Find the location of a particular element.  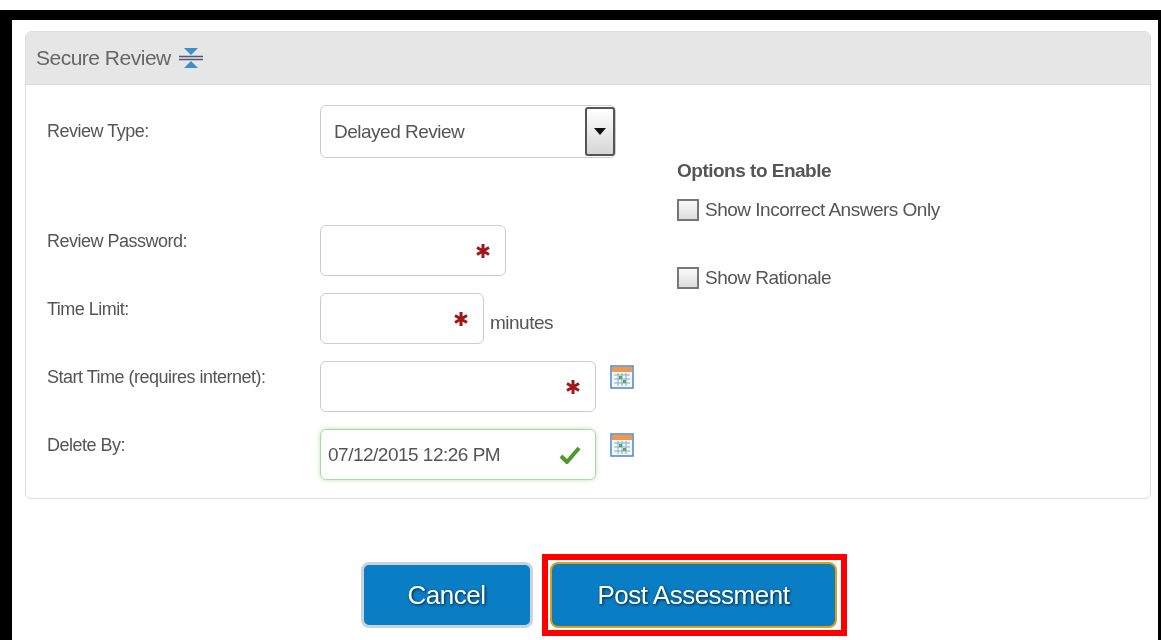

field-label: Delete By: is located at coordinates (87, 445).